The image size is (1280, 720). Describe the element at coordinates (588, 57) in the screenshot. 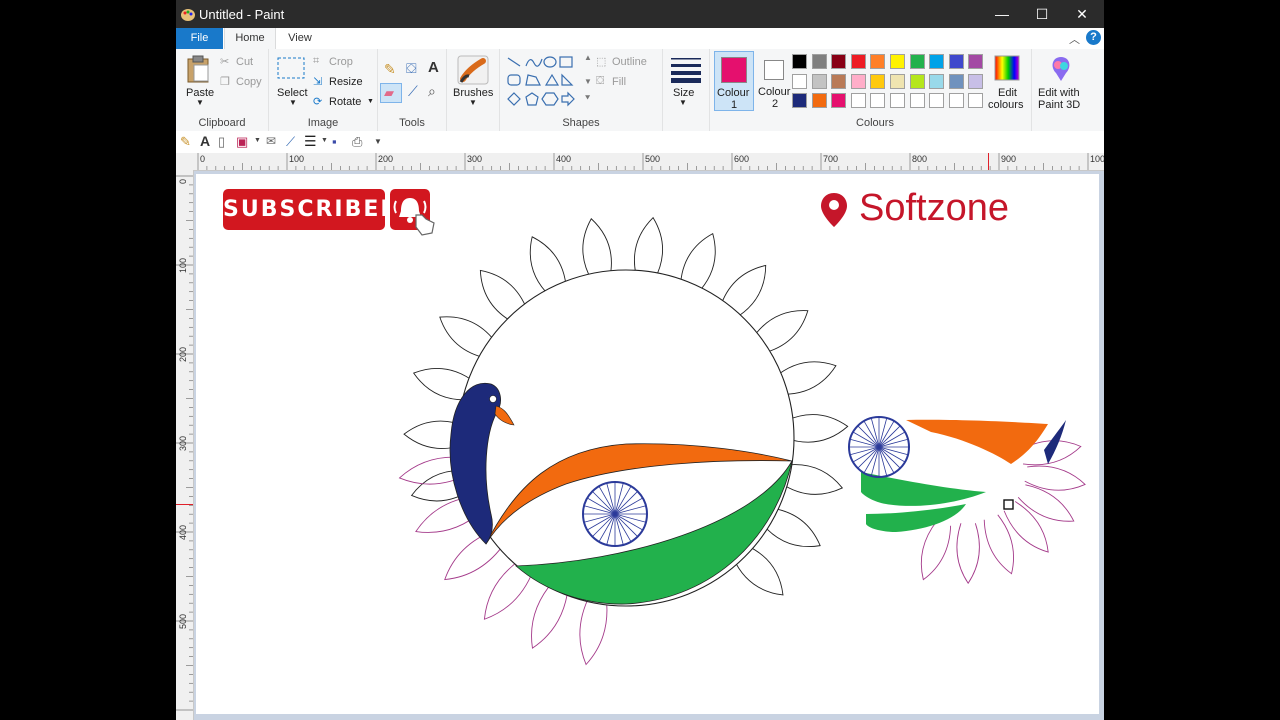

I see `shapes-scroll-up-icon: ▲` at that location.